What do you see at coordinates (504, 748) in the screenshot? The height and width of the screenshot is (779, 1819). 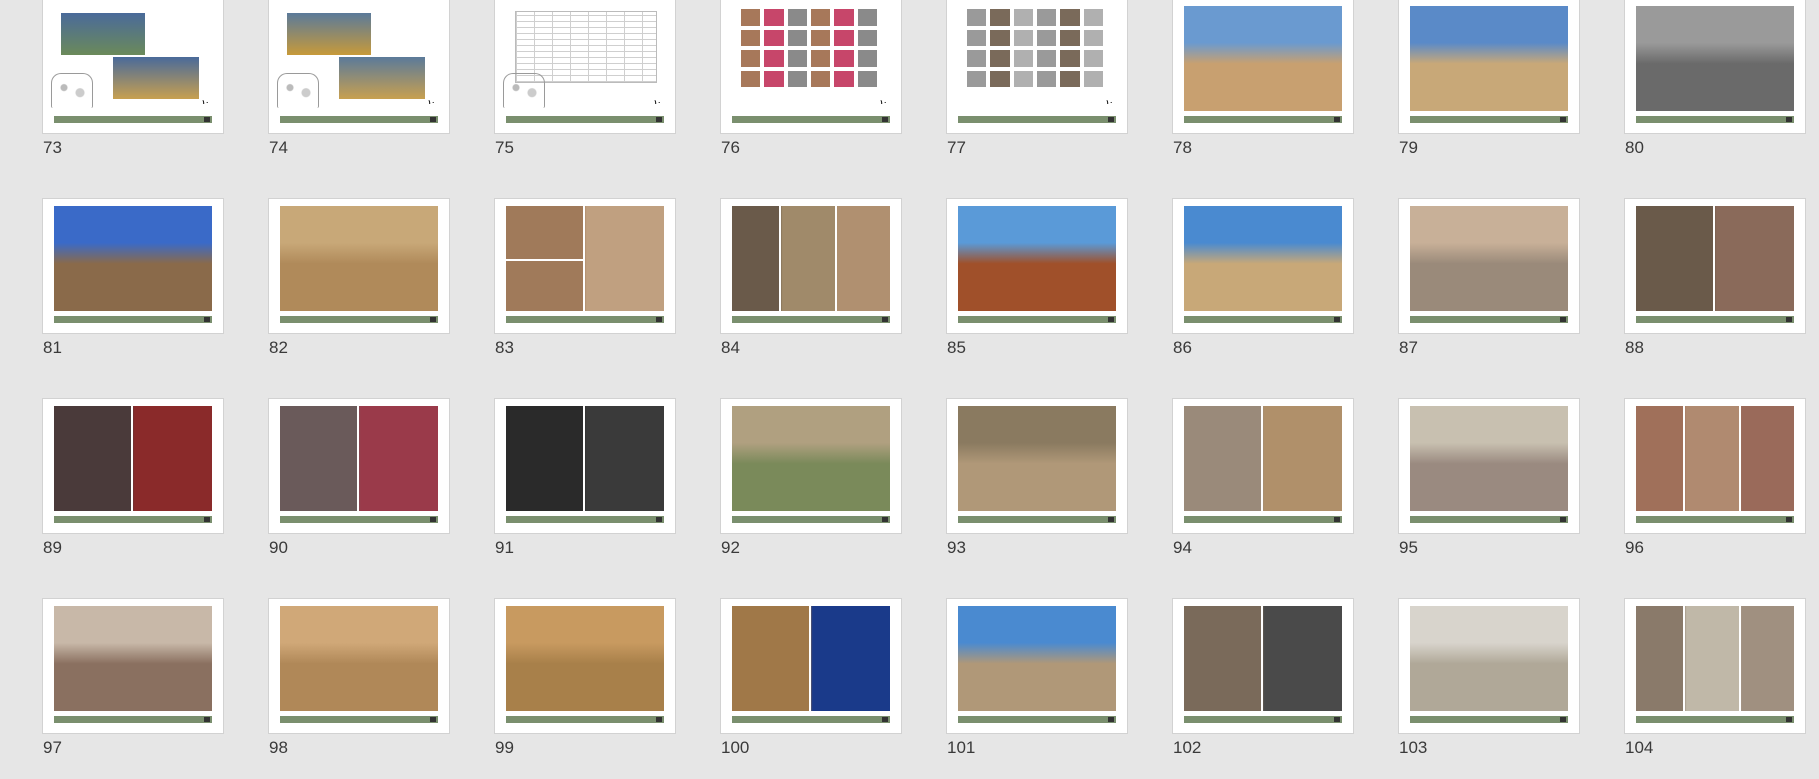 I see `slide-number-label: 99` at bounding box center [504, 748].